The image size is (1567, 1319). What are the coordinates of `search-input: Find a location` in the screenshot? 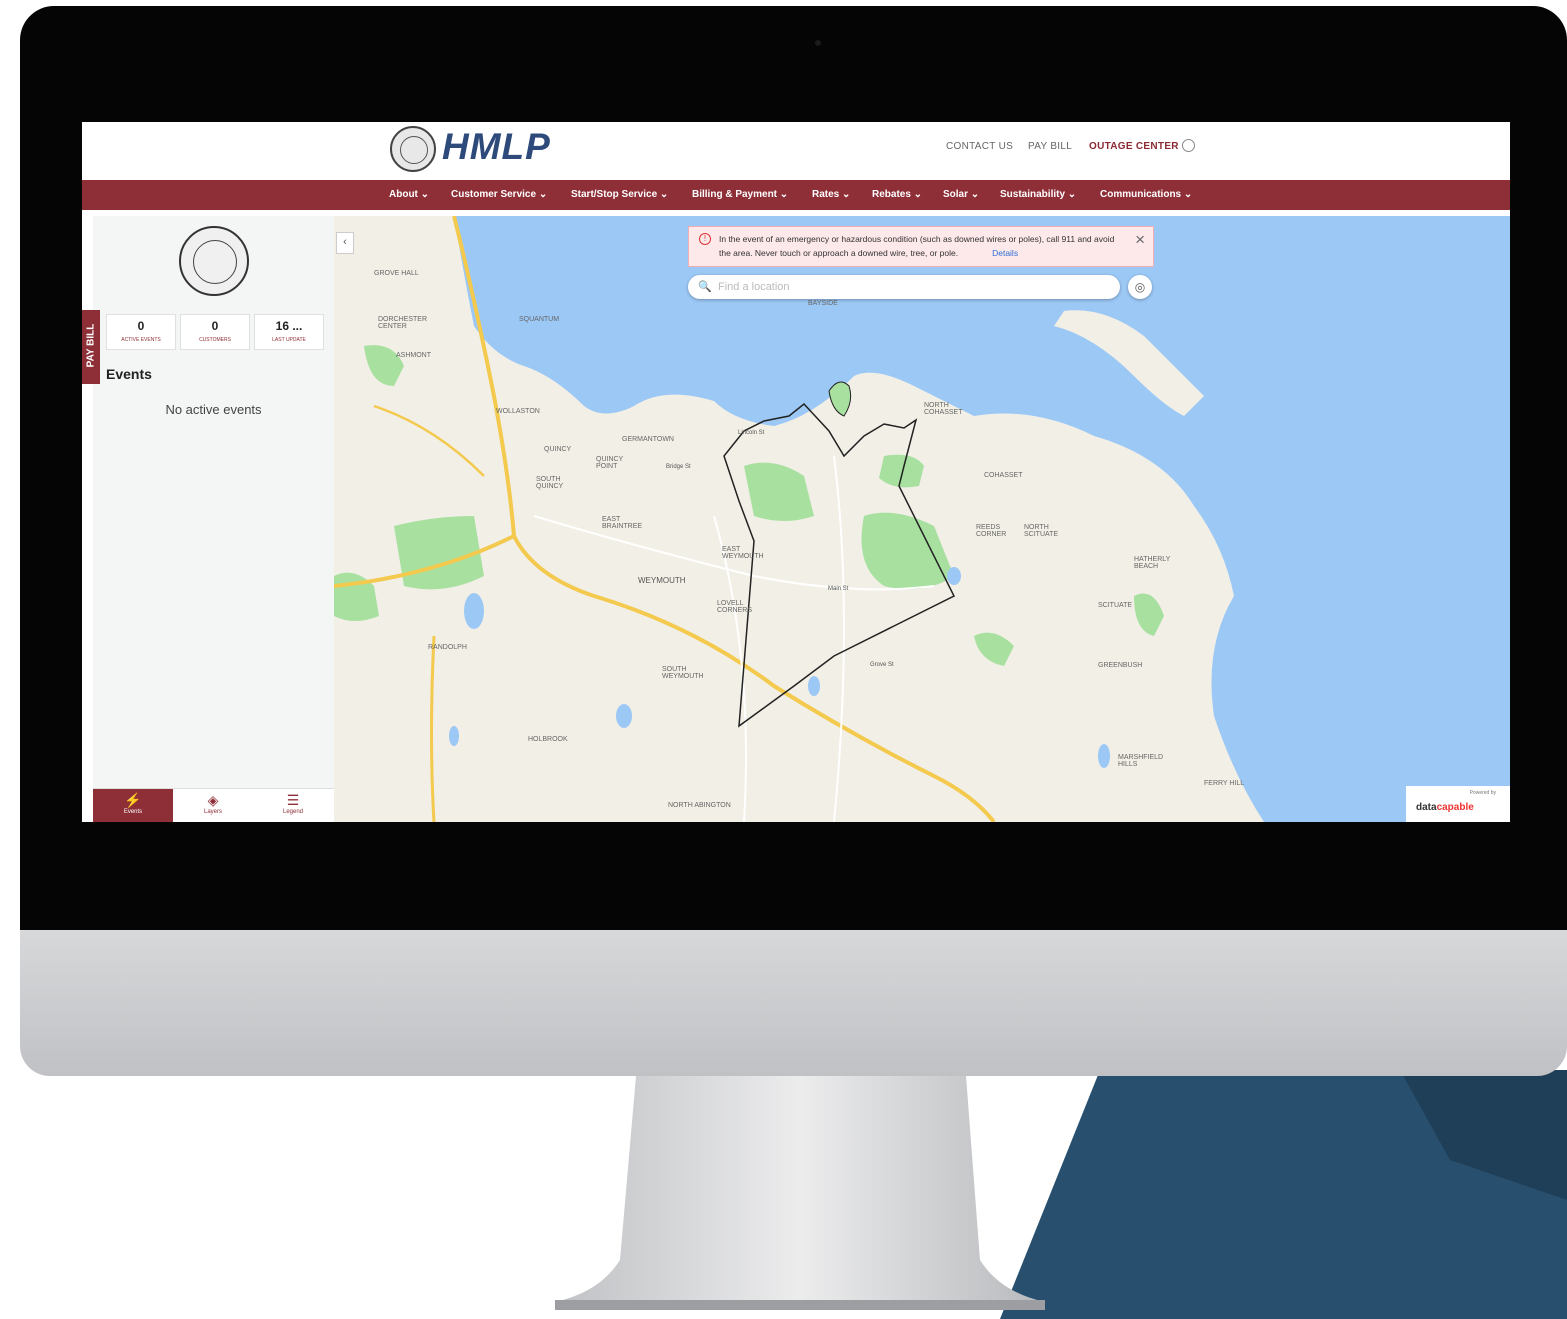 It's located at (754, 287).